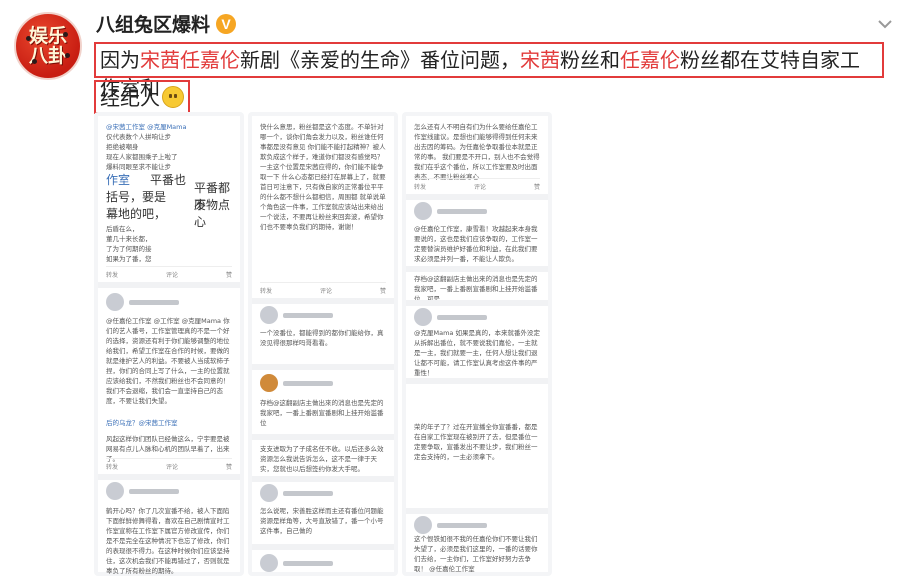 The width and height of the screenshot is (905, 576). Describe the element at coordinates (136, 214) in the screenshot. I see `screenshot-text: 幕地的吧，` at that location.